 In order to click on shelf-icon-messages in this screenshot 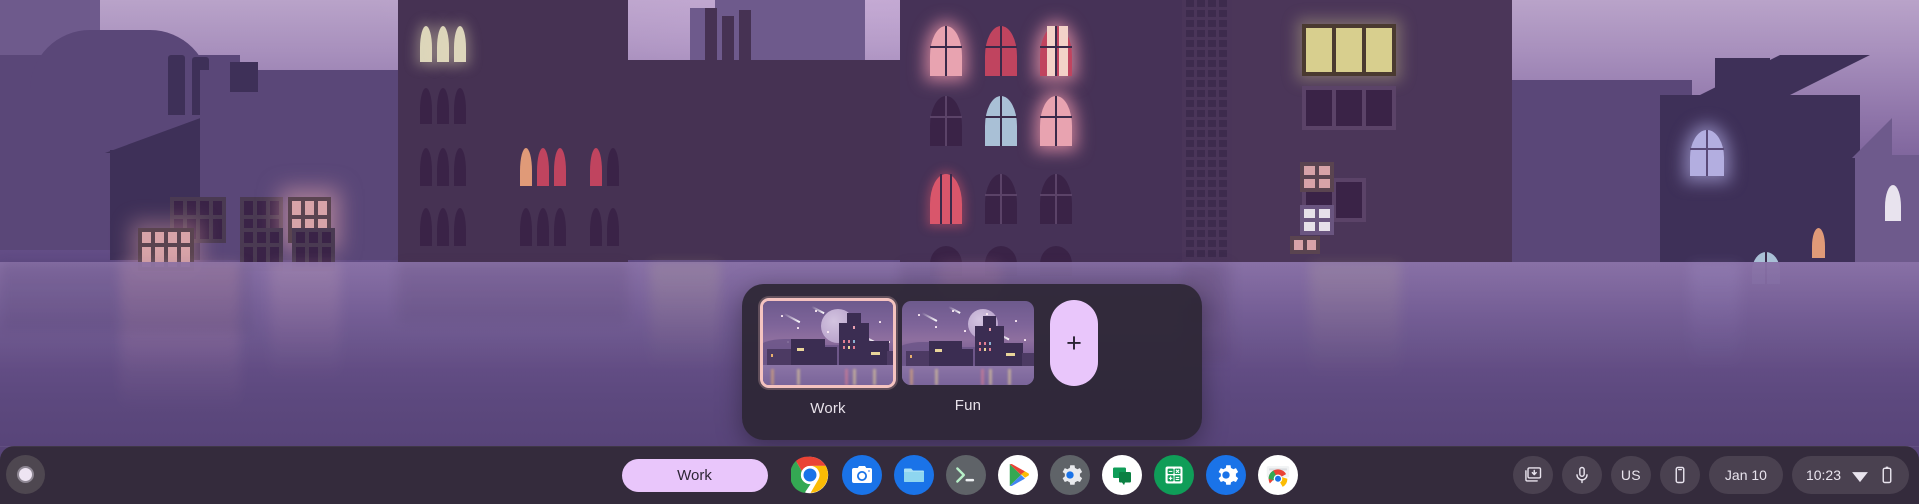, I will do `click(1121, 475)`.